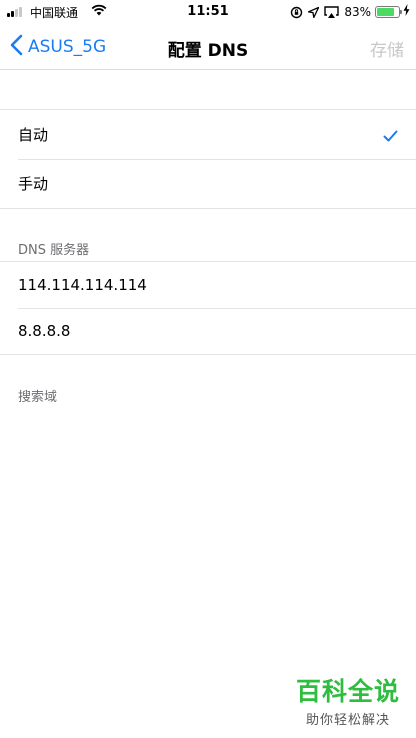 The image size is (416, 738). I want to click on dns-mode-group: 自动 手动, so click(208, 159).